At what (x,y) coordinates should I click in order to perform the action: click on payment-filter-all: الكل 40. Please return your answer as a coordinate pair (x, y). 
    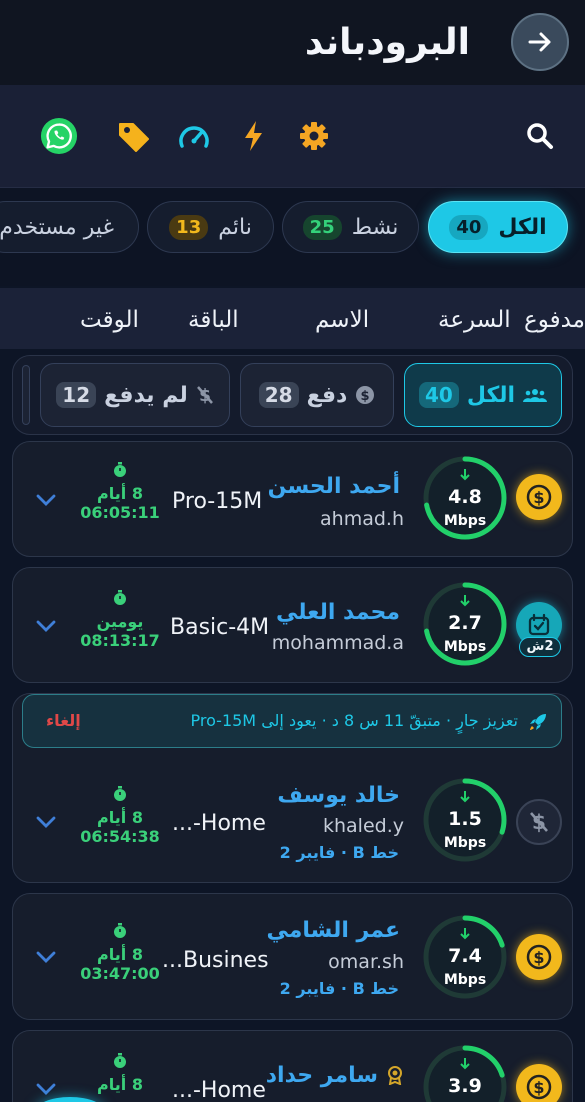
    Looking at the image, I should click on (483, 395).